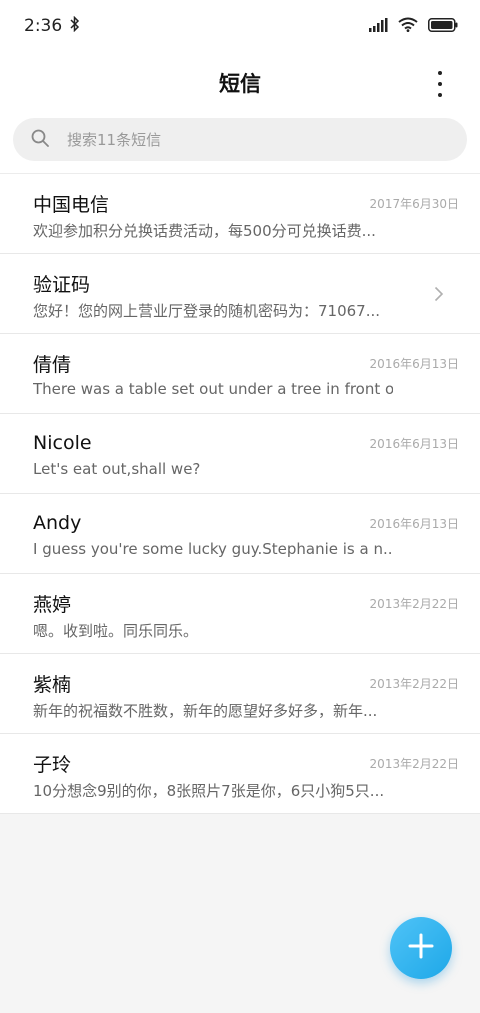 Image resolution: width=480 pixels, height=1013 pixels. Describe the element at coordinates (414, 203) in the screenshot. I see `message-date: 2017年6月30日` at that location.